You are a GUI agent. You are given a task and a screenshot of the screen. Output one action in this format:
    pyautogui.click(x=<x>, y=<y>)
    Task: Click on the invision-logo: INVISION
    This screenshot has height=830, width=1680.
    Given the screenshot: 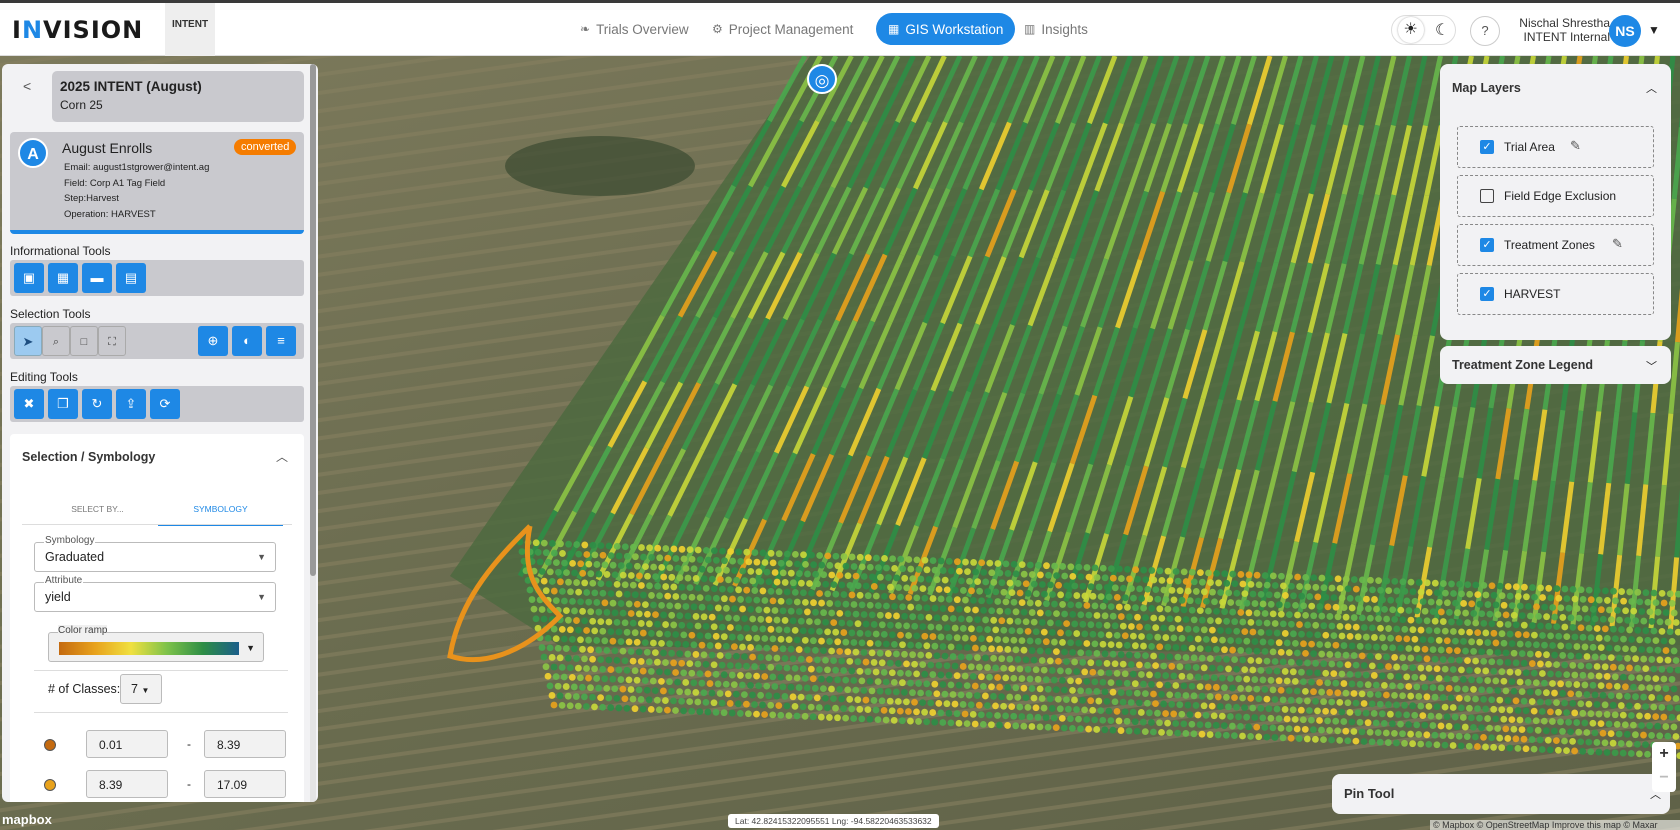 What is the action you would take?
    pyautogui.click(x=77, y=30)
    